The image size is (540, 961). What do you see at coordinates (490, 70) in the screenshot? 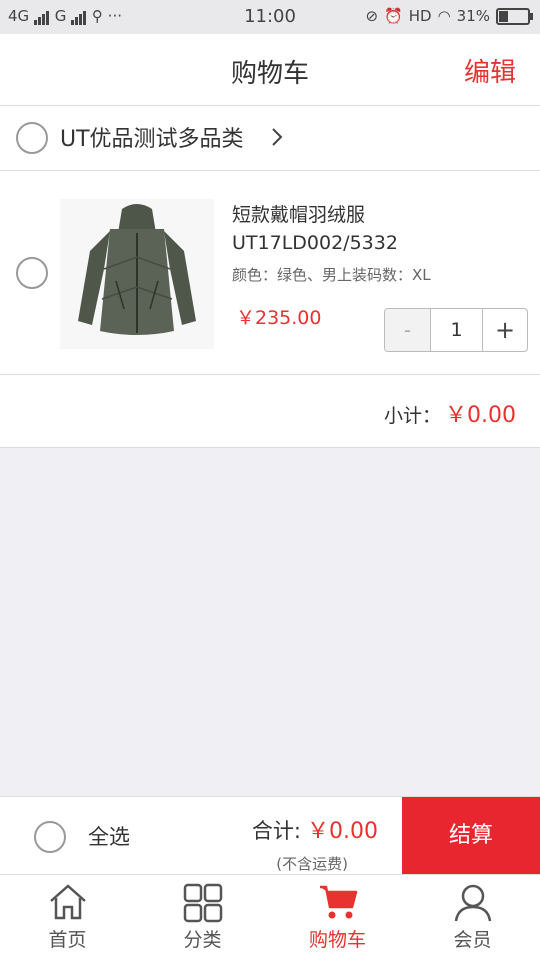
I see `edit-button: 编辑` at bounding box center [490, 70].